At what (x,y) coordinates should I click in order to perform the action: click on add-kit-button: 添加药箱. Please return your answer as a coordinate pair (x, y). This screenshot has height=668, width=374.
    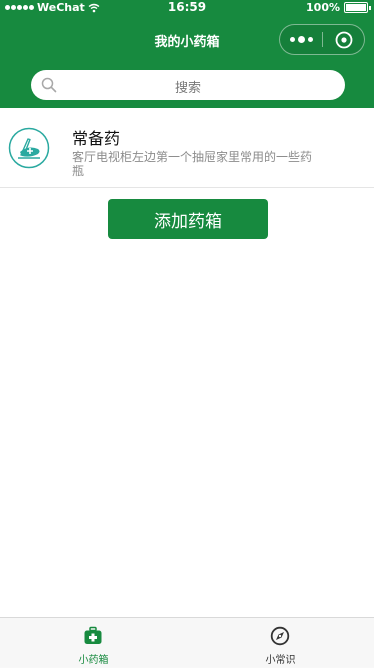
    Looking at the image, I should click on (188, 219).